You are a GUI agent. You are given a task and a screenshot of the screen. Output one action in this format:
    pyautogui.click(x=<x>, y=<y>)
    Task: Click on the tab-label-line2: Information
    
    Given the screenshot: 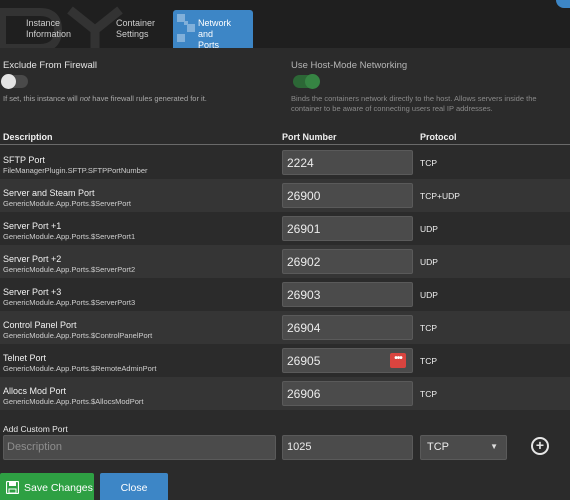 What is the action you would take?
    pyautogui.click(x=49, y=34)
    